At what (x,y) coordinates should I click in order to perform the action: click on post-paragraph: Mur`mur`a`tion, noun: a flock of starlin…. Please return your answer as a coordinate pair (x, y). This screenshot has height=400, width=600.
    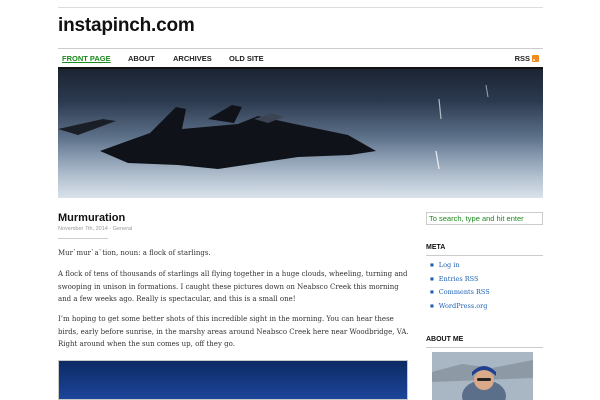
    Looking at the image, I should click on (134, 253).